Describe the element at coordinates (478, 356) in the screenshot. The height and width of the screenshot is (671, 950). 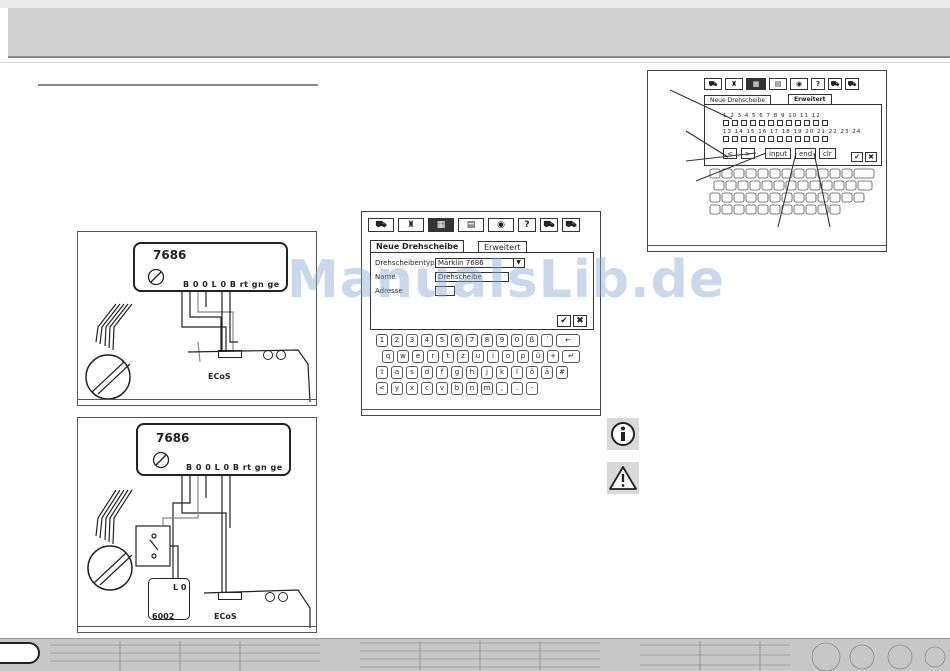
I see `key: u` at that location.